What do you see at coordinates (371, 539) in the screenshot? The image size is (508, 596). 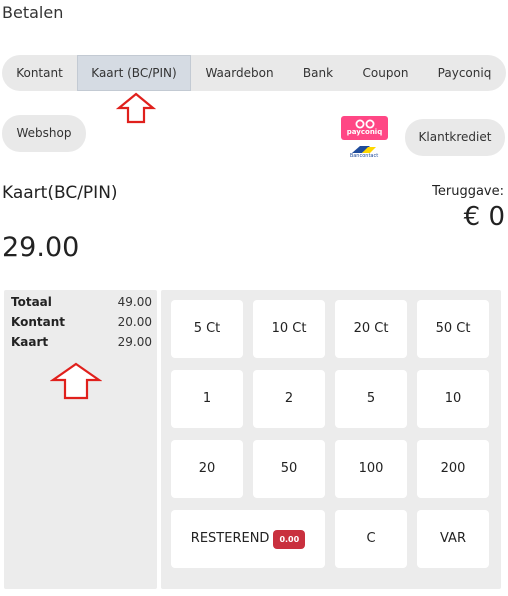 I see `clear-button: C` at bounding box center [371, 539].